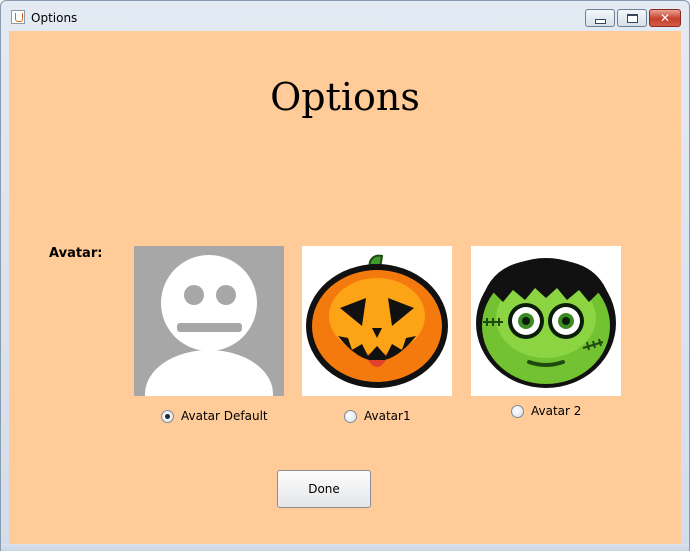 The image size is (690, 551). Describe the element at coordinates (324, 489) in the screenshot. I see `done-button: Done` at that location.